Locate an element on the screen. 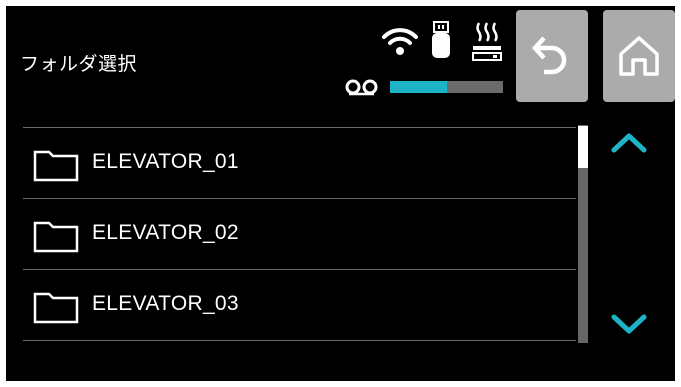 This screenshot has width=681, height=387. wifi-icon is located at coordinates (400, 41).